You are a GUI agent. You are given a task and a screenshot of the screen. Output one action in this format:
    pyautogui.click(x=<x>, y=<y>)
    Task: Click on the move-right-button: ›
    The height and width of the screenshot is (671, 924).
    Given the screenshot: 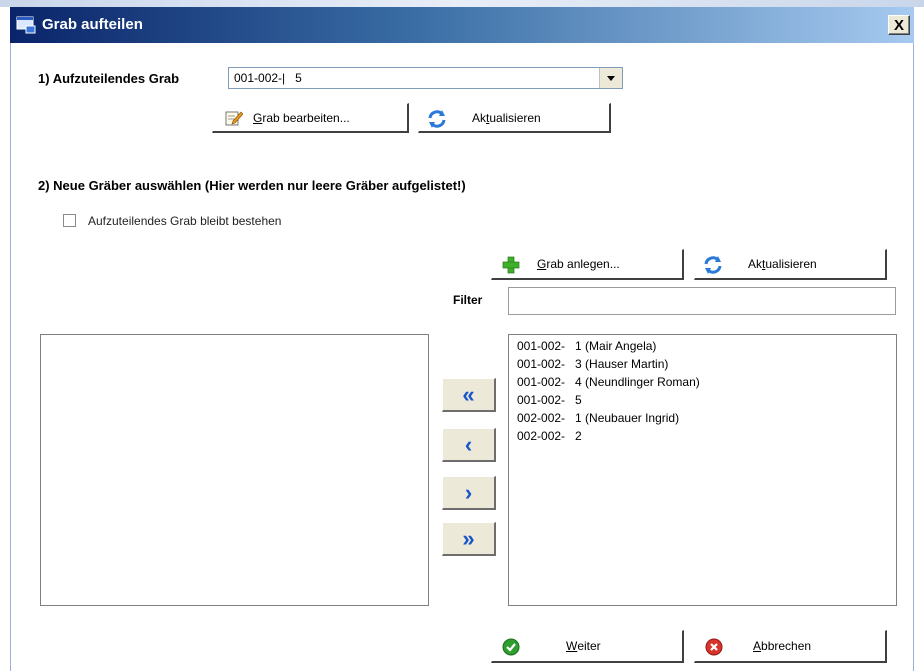 What is the action you would take?
    pyautogui.click(x=469, y=493)
    